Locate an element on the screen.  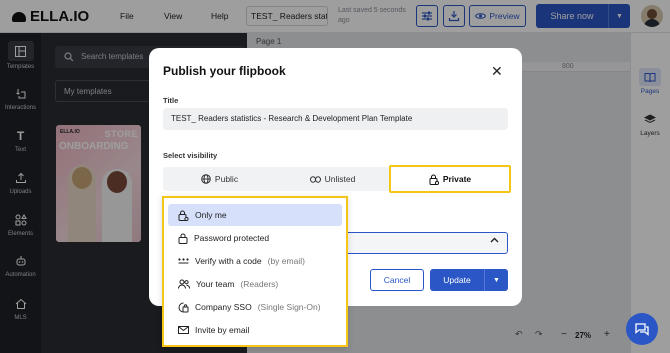
chat-icon is located at coordinates (642, 329).